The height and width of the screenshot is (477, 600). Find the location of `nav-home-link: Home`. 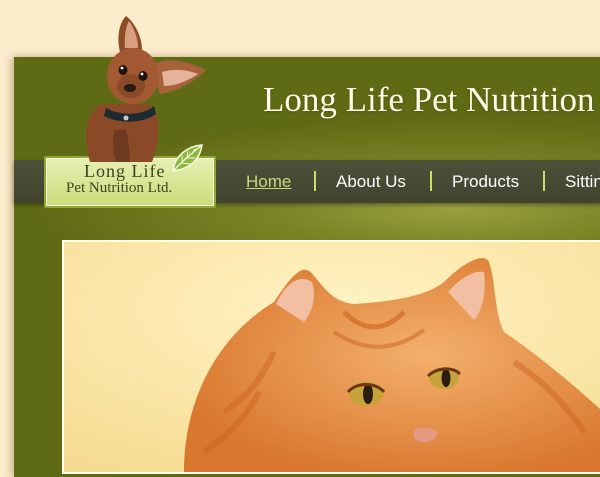

nav-home-link: Home is located at coordinates (268, 182).